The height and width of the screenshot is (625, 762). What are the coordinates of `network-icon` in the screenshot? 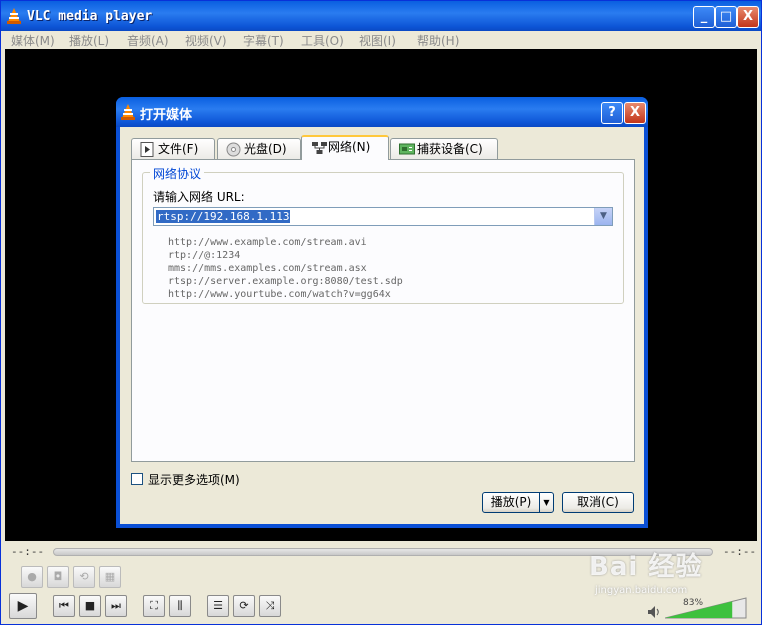 It's located at (319, 148).